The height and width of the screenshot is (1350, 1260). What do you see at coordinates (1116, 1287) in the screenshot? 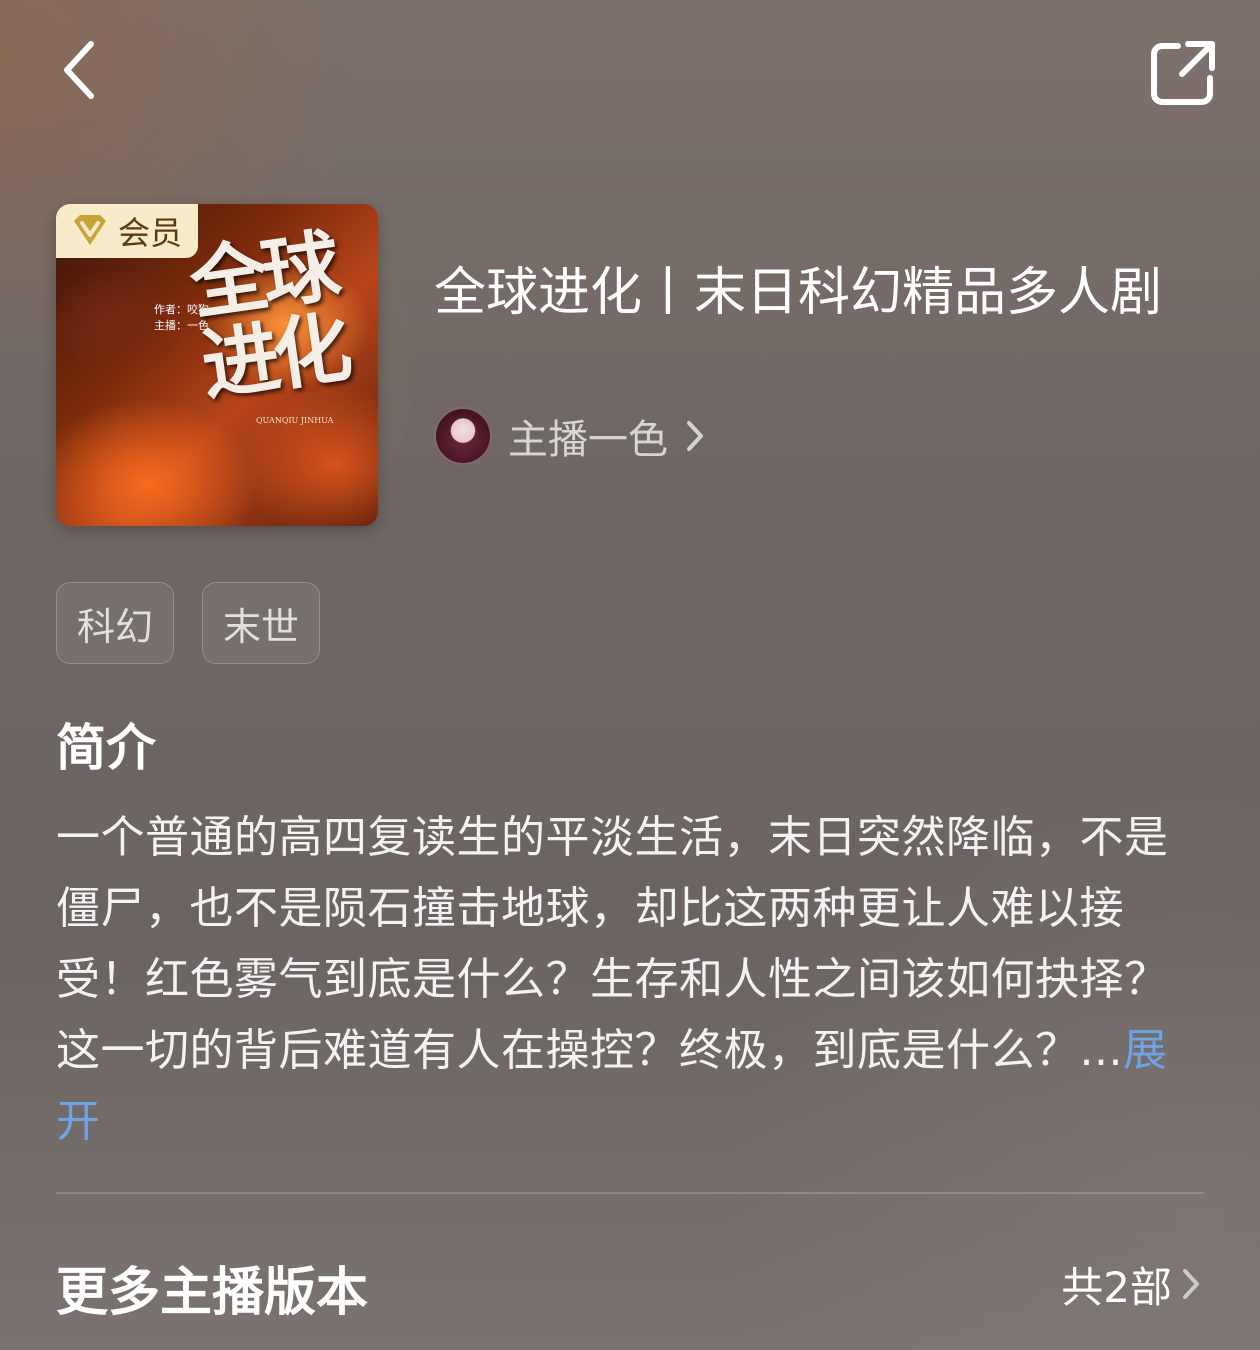
I see `more-versions-count: 共2部` at bounding box center [1116, 1287].